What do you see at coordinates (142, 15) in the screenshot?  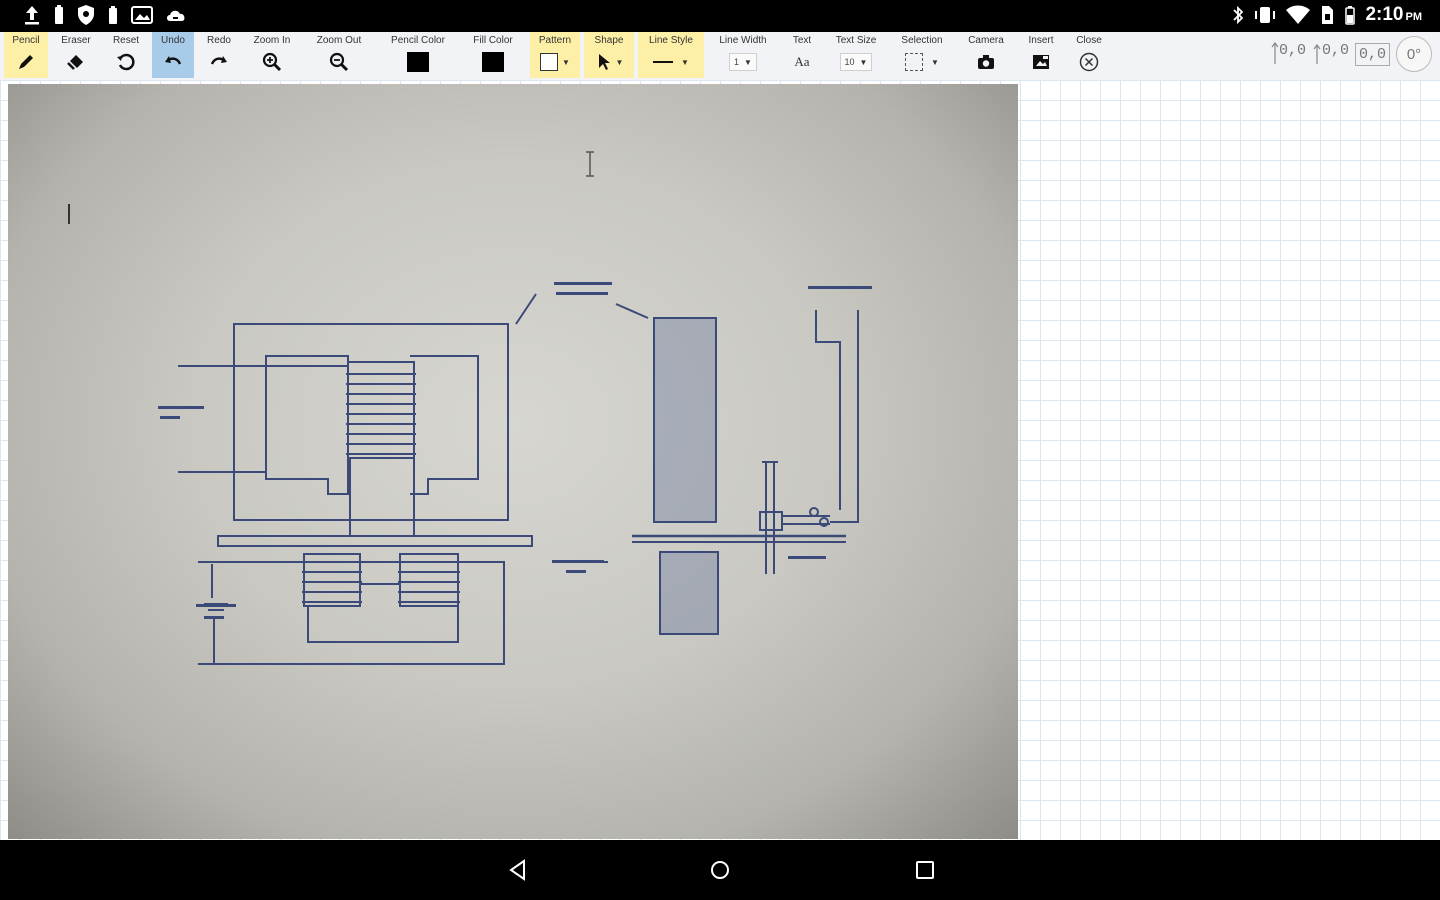 I see `gallery-icon` at bounding box center [142, 15].